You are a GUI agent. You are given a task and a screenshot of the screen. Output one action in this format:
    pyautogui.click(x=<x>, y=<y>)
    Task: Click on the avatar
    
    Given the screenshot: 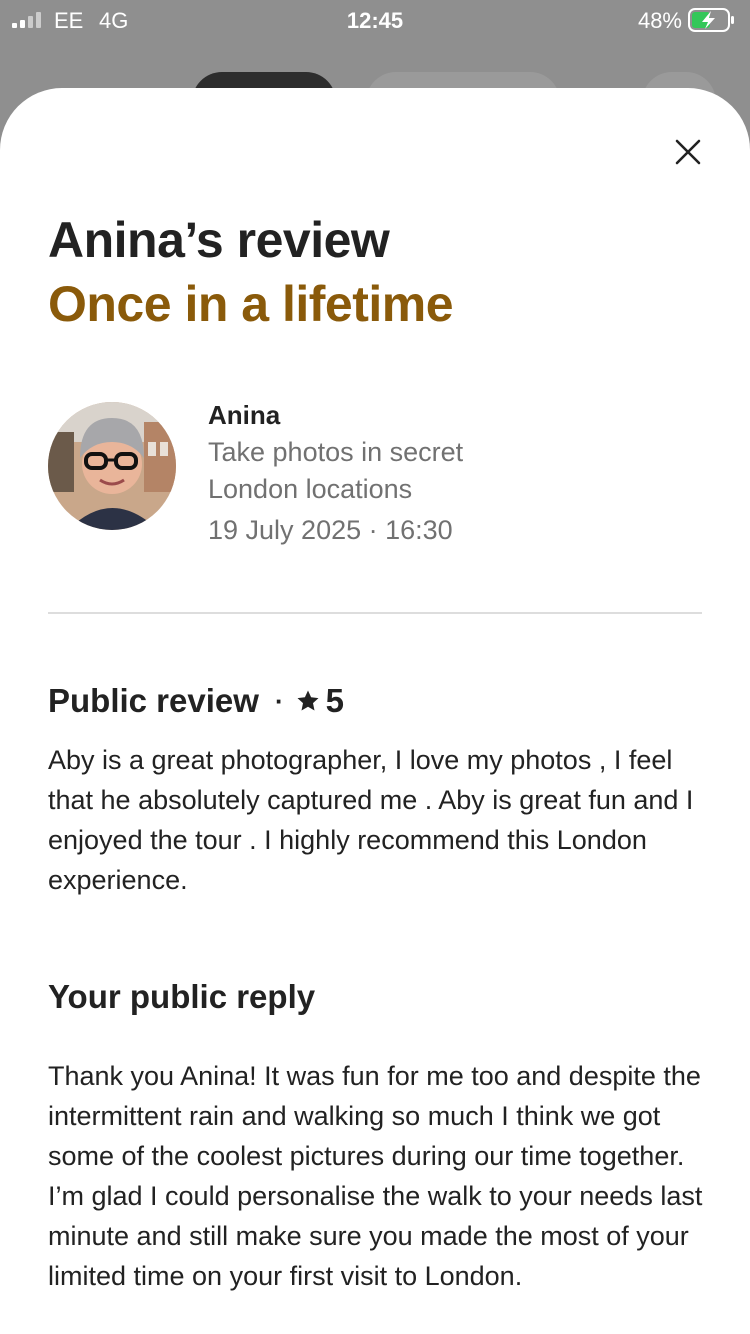 What is the action you would take?
    pyautogui.click(x=112, y=466)
    